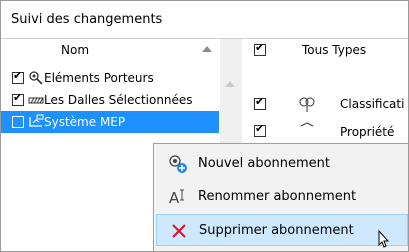 The height and width of the screenshot is (252, 409). Describe the element at coordinates (87, 19) in the screenshot. I see `panel-title: Suivi des changements` at that location.